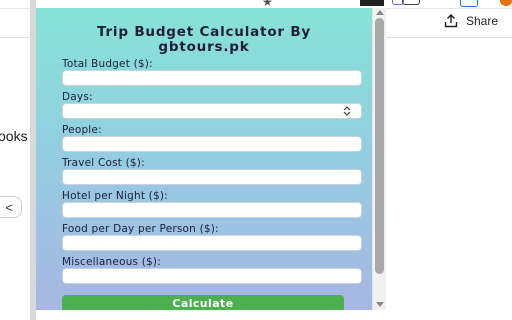 The height and width of the screenshot is (320, 512). What do you see at coordinates (380, 12) in the screenshot?
I see `scroll-up-arrow-icon` at bounding box center [380, 12].